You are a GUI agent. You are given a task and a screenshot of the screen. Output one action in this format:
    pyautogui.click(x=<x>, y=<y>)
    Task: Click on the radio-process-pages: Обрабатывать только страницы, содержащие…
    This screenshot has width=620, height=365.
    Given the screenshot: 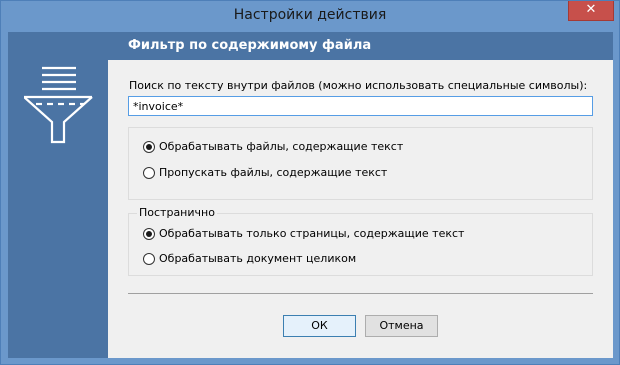 What is the action you would take?
    pyautogui.click(x=303, y=233)
    